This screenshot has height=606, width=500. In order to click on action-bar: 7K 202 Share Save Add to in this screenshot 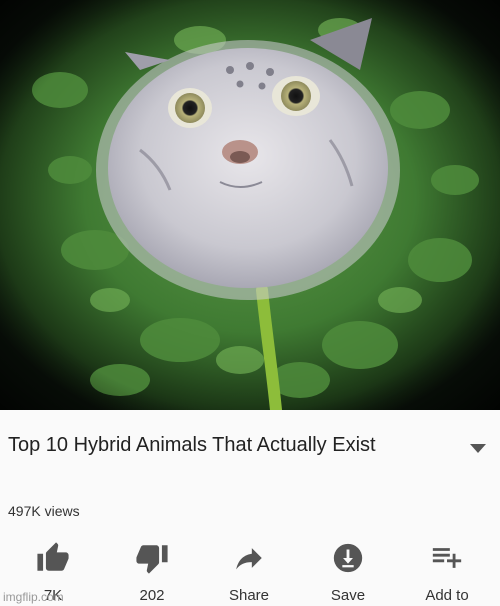, I will do `click(250, 572)`.